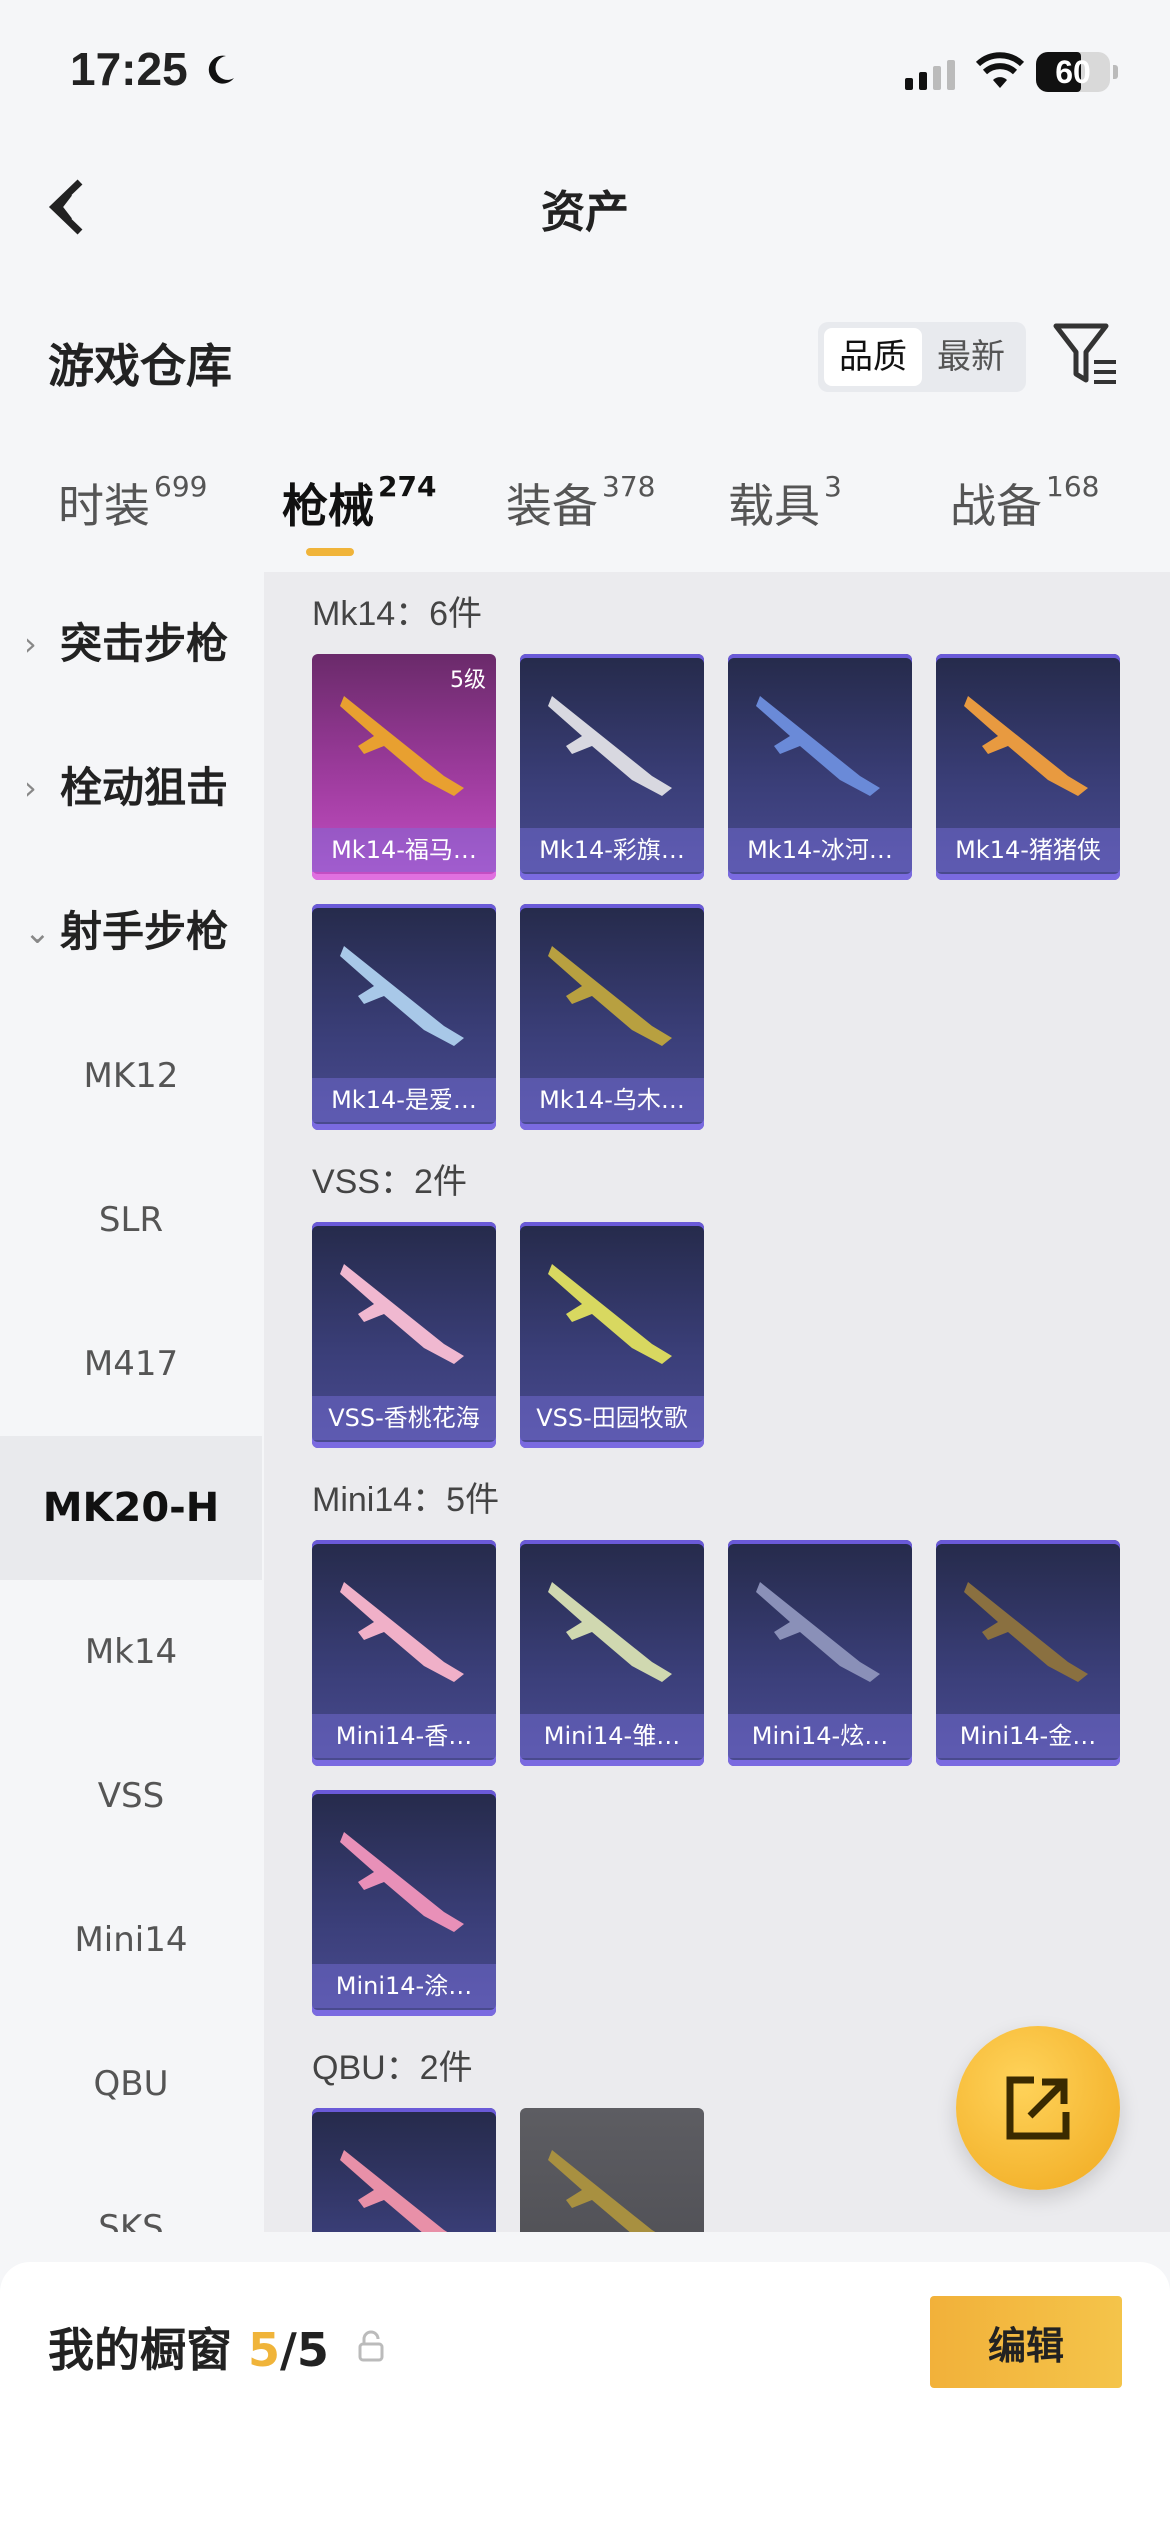 The image size is (1170, 2532). I want to click on weapon-card: VSS-香桃花海, so click(404, 1335).